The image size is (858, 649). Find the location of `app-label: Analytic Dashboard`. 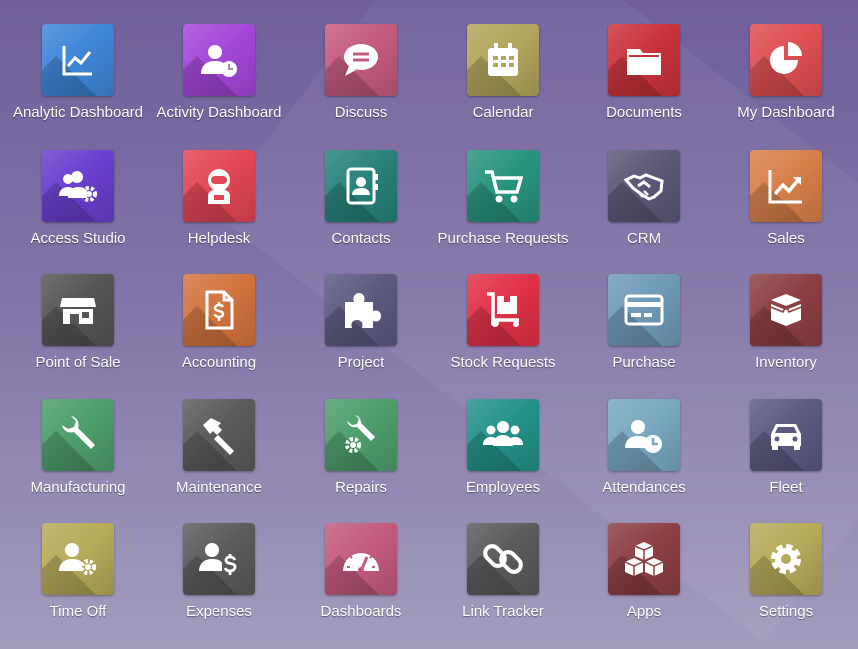

app-label: Analytic Dashboard is located at coordinates (78, 112).